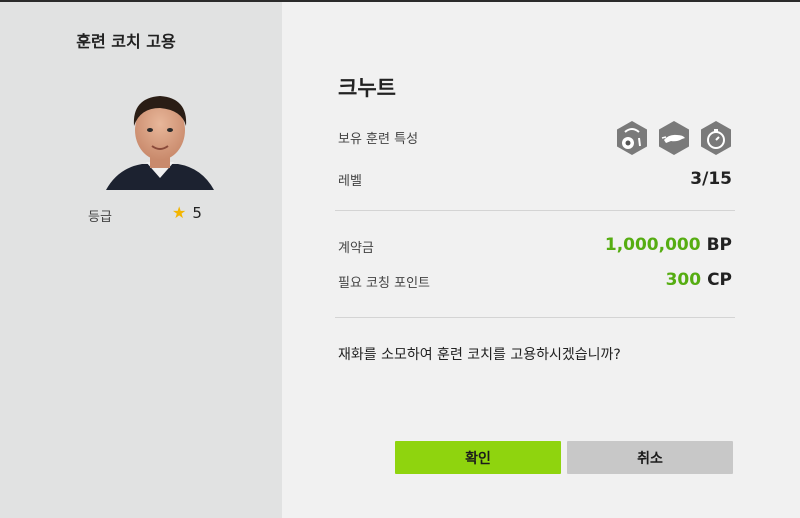 The width and height of the screenshot is (800, 518). What do you see at coordinates (650, 457) in the screenshot?
I see `cancel-button: 취소` at bounding box center [650, 457].